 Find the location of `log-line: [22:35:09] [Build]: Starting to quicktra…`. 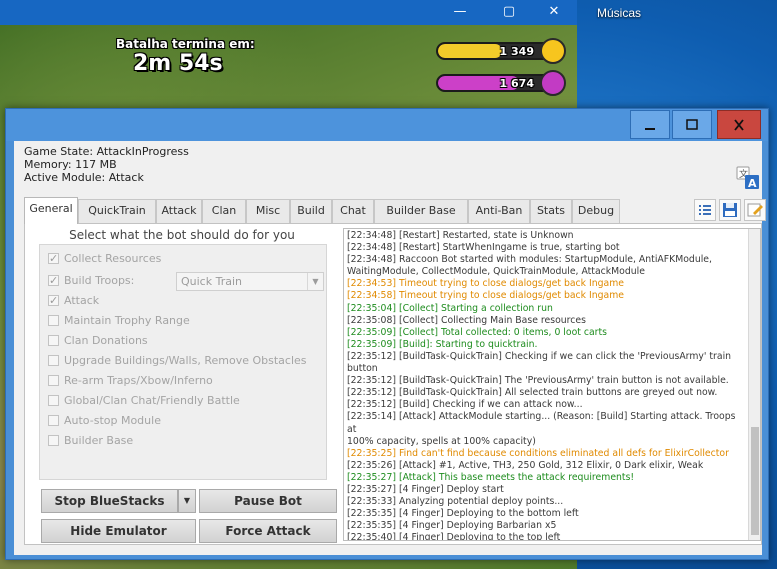

log-line: [22:35:09] [Build]: Starting to quicktra… is located at coordinates (442, 344).